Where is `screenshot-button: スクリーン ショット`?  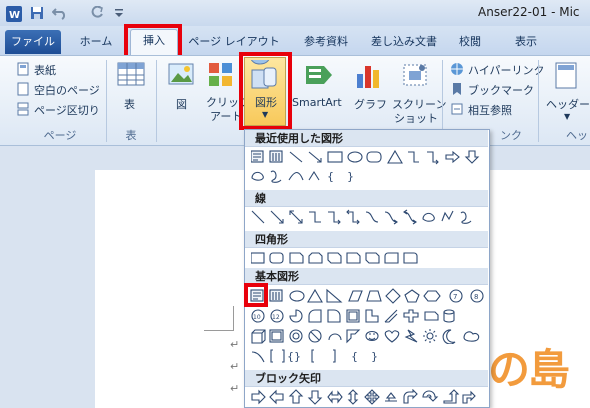
screenshot-button: スクリーン ショット is located at coordinates (418, 92).